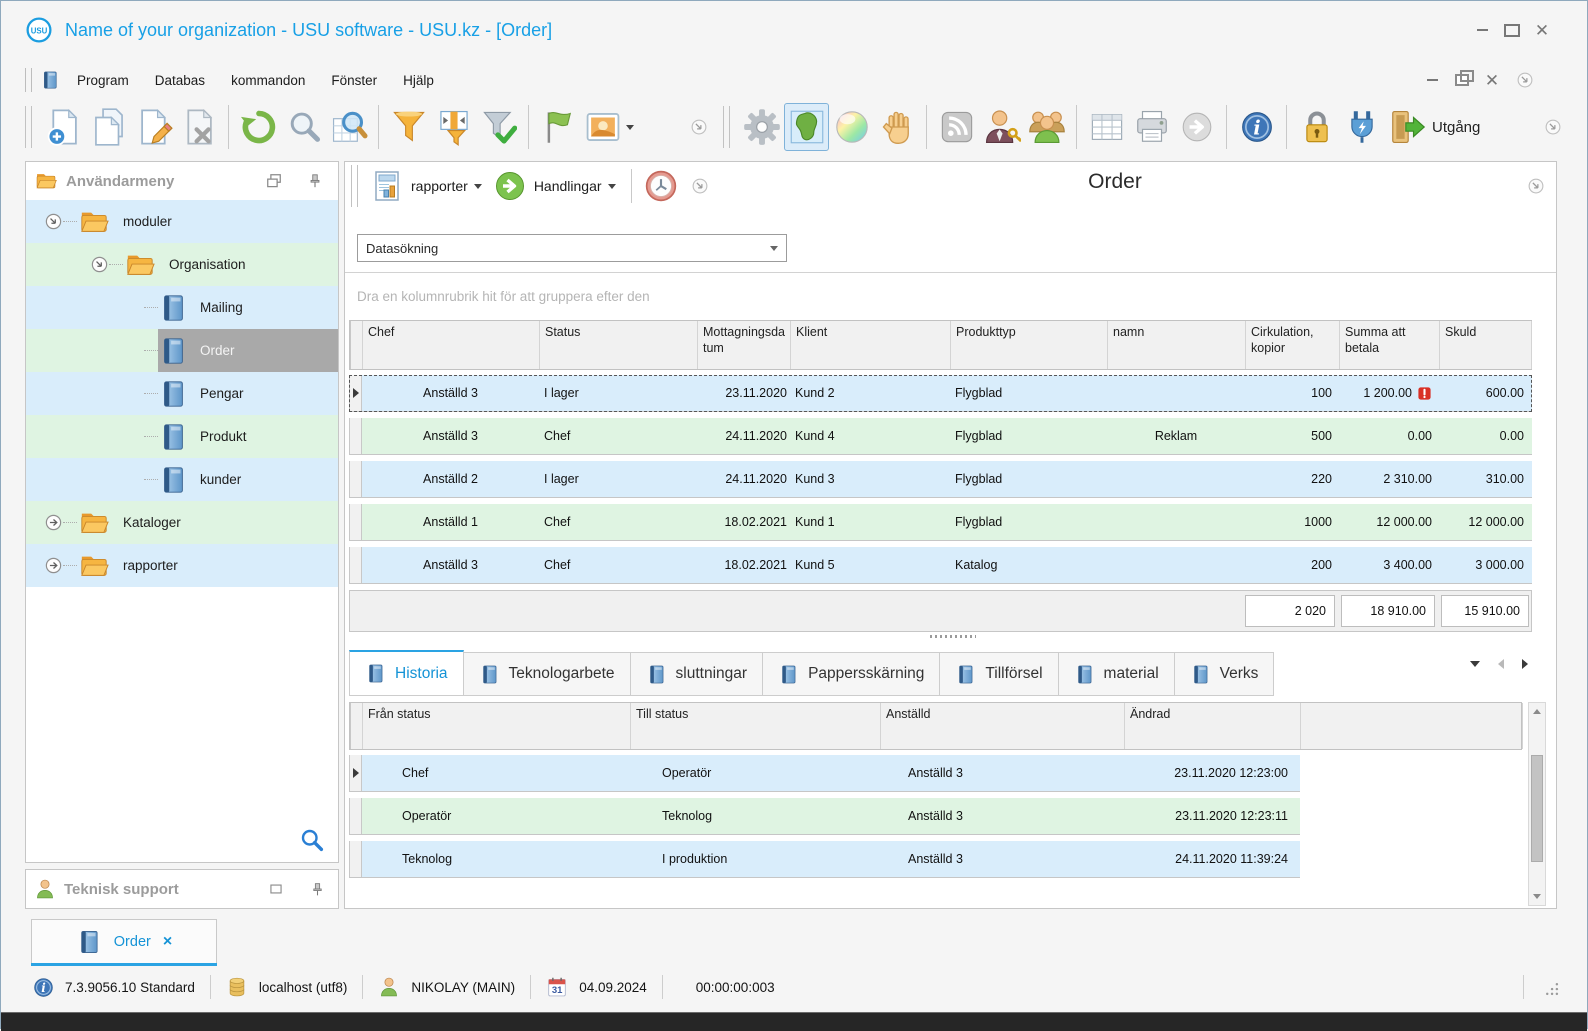 The image size is (1588, 1031). I want to click on filter-button, so click(408, 127).